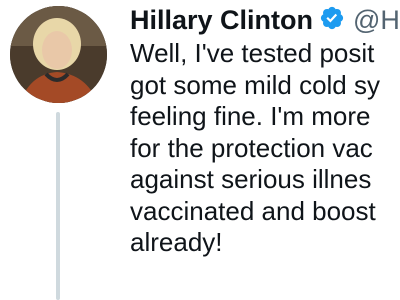  What do you see at coordinates (376, 20) in the screenshot?
I see `author-handle: @H` at bounding box center [376, 20].